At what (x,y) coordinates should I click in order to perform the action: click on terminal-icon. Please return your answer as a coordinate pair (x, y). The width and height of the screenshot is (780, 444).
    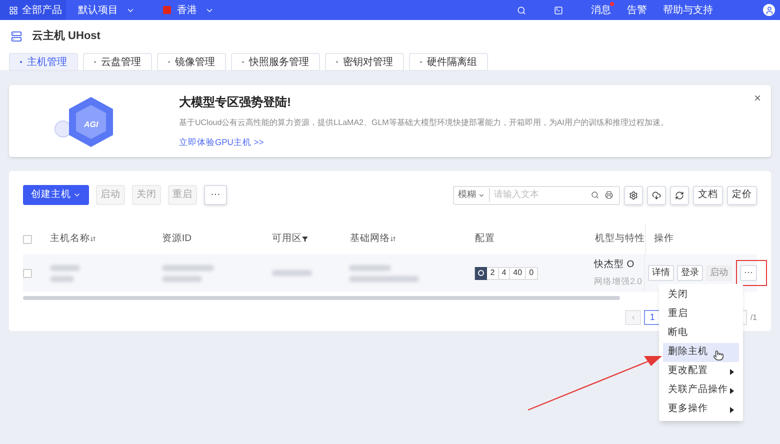
    Looking at the image, I should click on (558, 10).